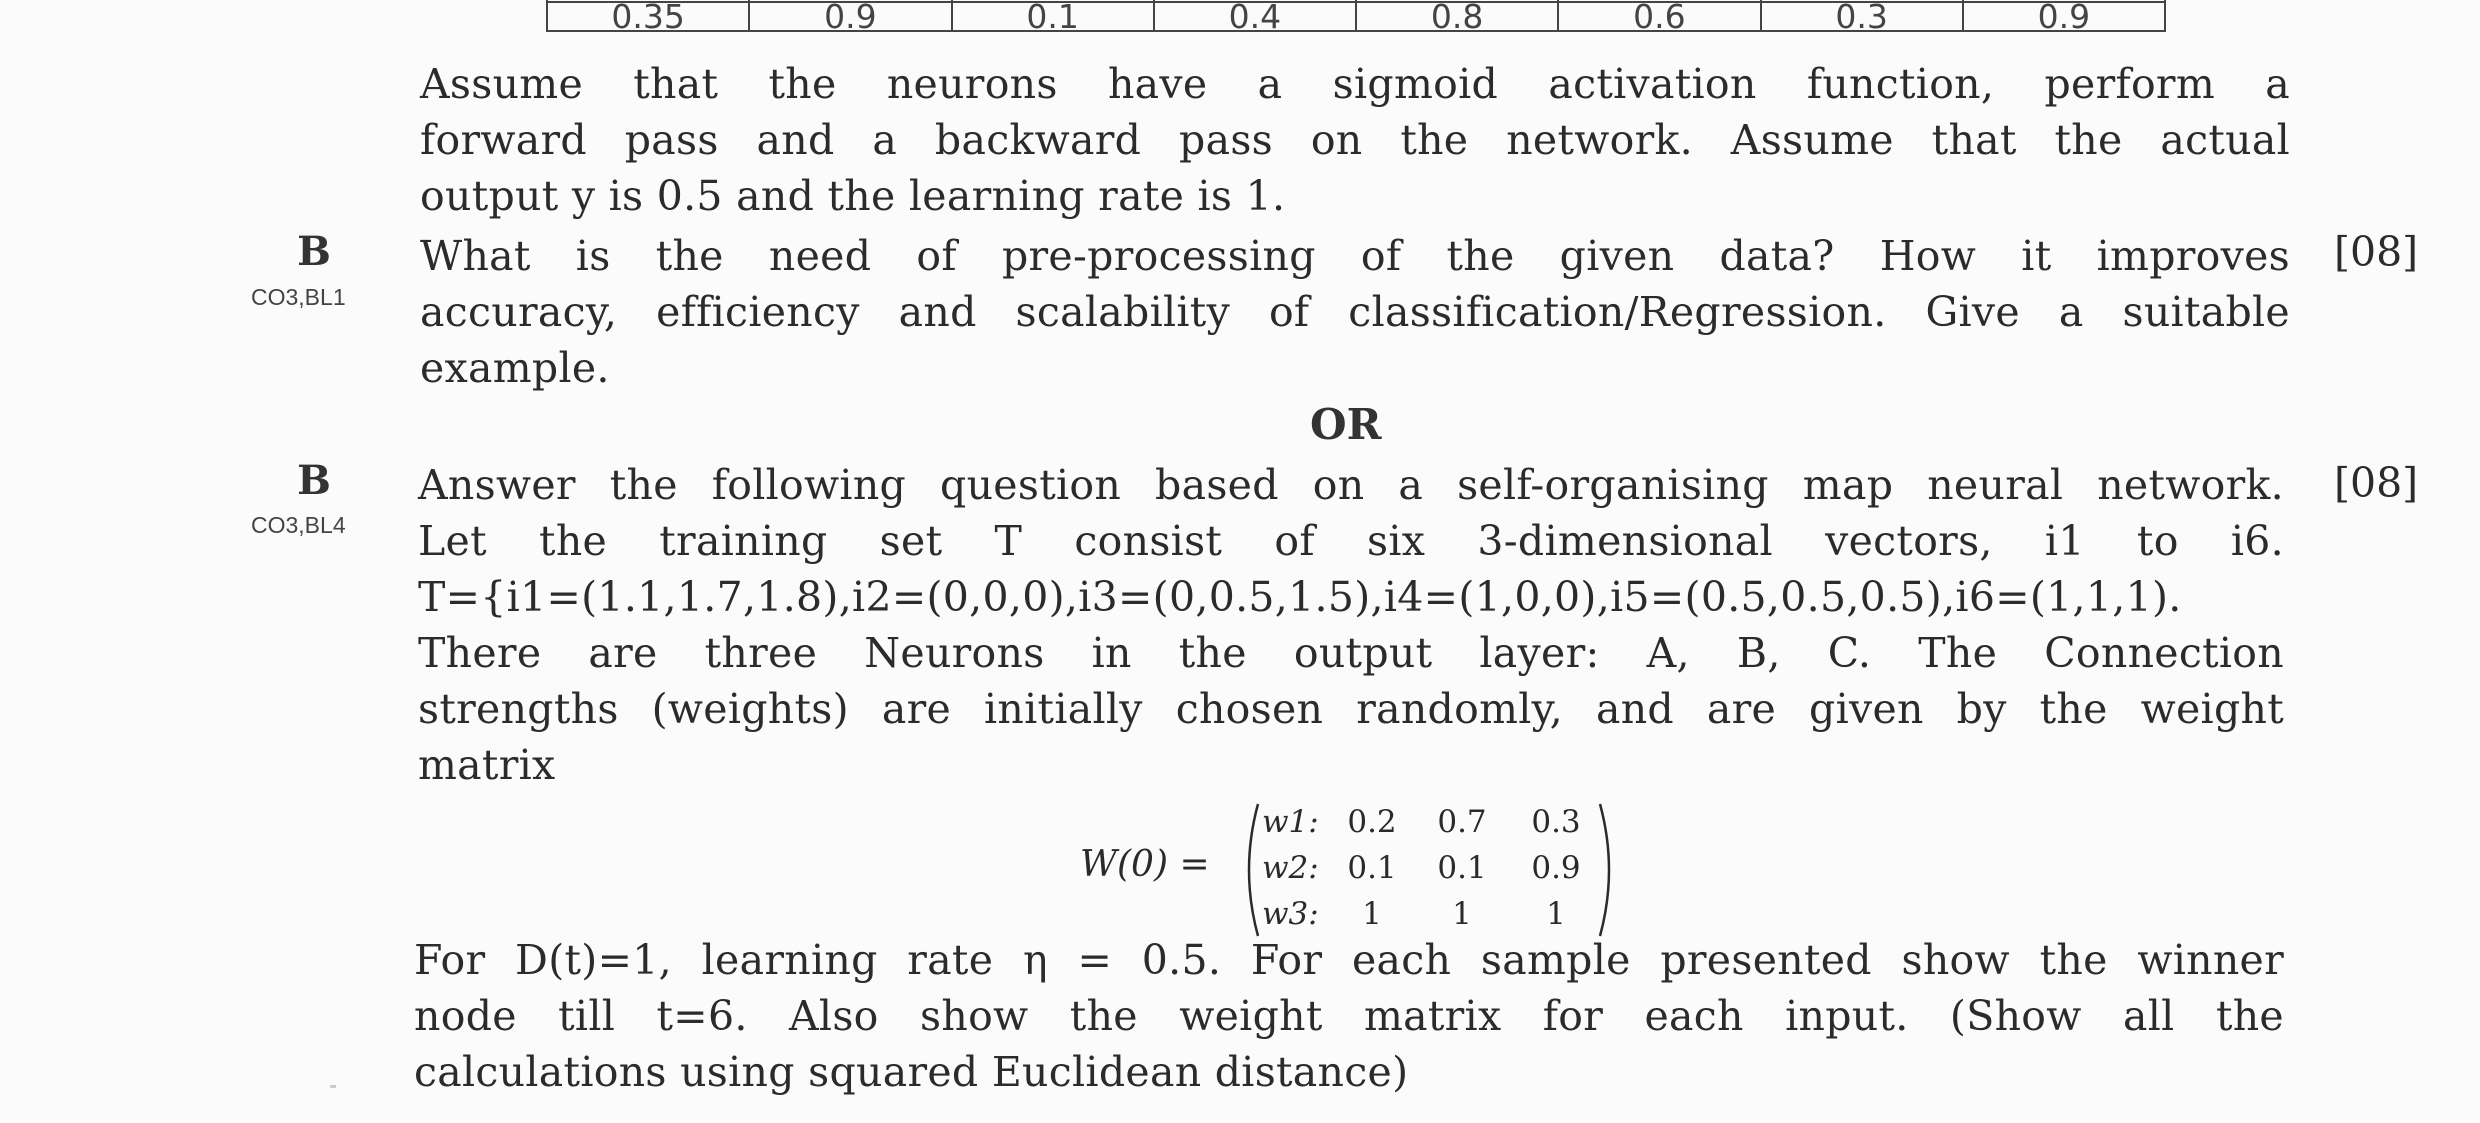  What do you see at coordinates (1290, 868) in the screenshot?
I see `matrix-row-label: w2:` at bounding box center [1290, 868].